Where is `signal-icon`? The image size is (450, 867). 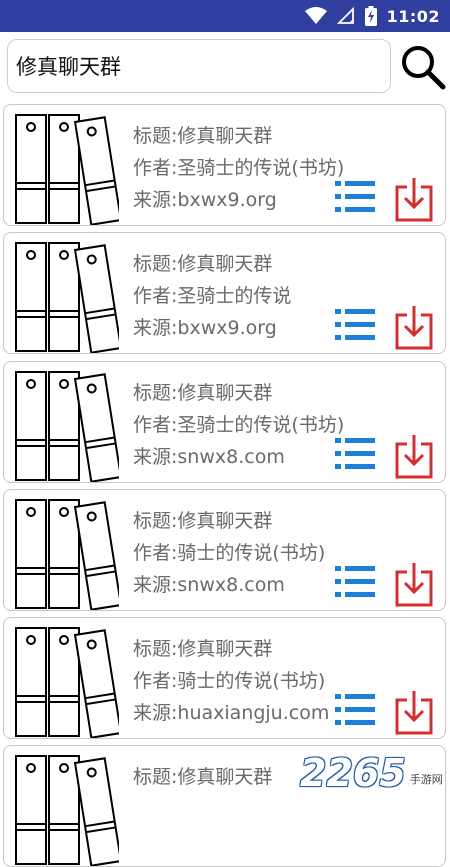
signal-icon is located at coordinates (345, 15).